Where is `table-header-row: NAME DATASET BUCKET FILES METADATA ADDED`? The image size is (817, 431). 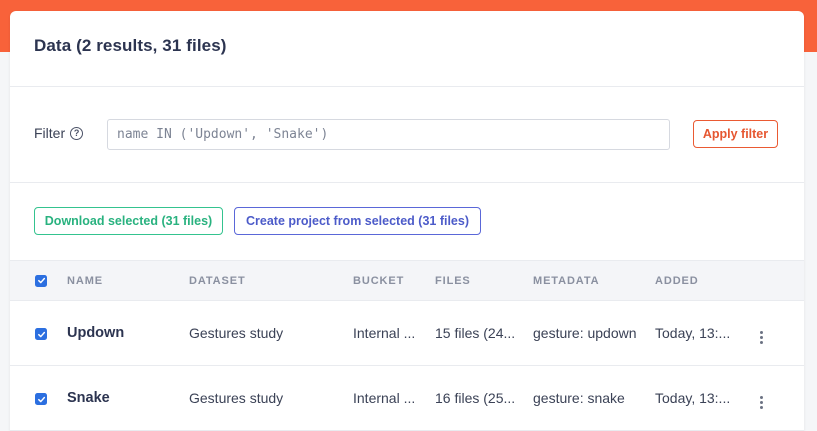 table-header-row: NAME DATASET BUCKET FILES METADATA ADDED is located at coordinates (407, 280).